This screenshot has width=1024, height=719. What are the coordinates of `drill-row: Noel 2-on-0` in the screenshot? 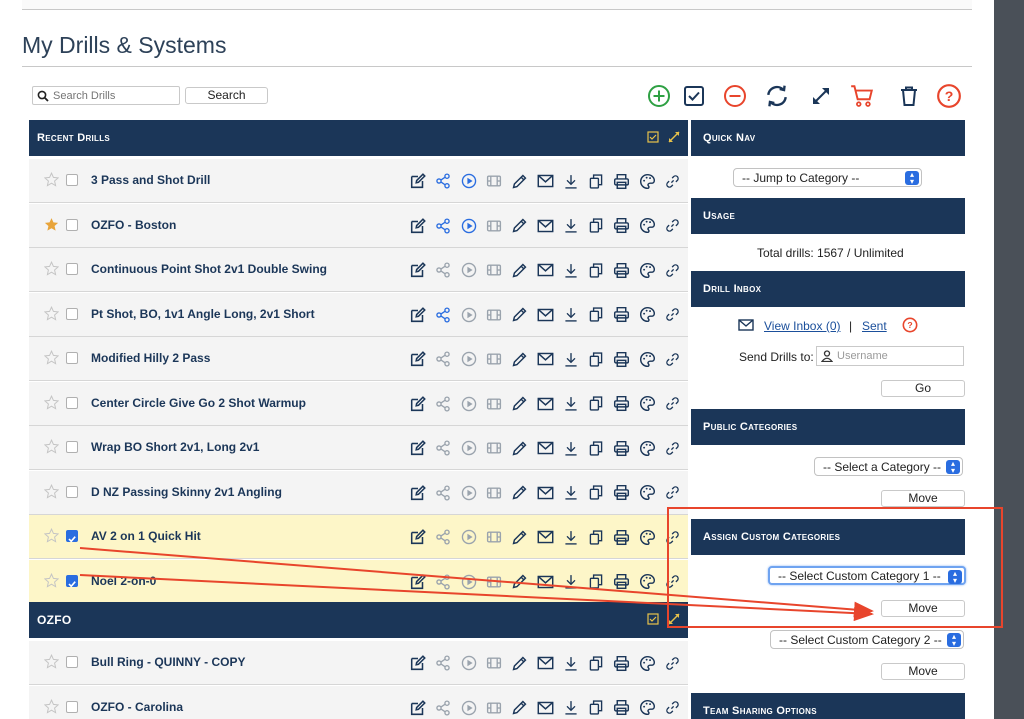 It's located at (358, 581).